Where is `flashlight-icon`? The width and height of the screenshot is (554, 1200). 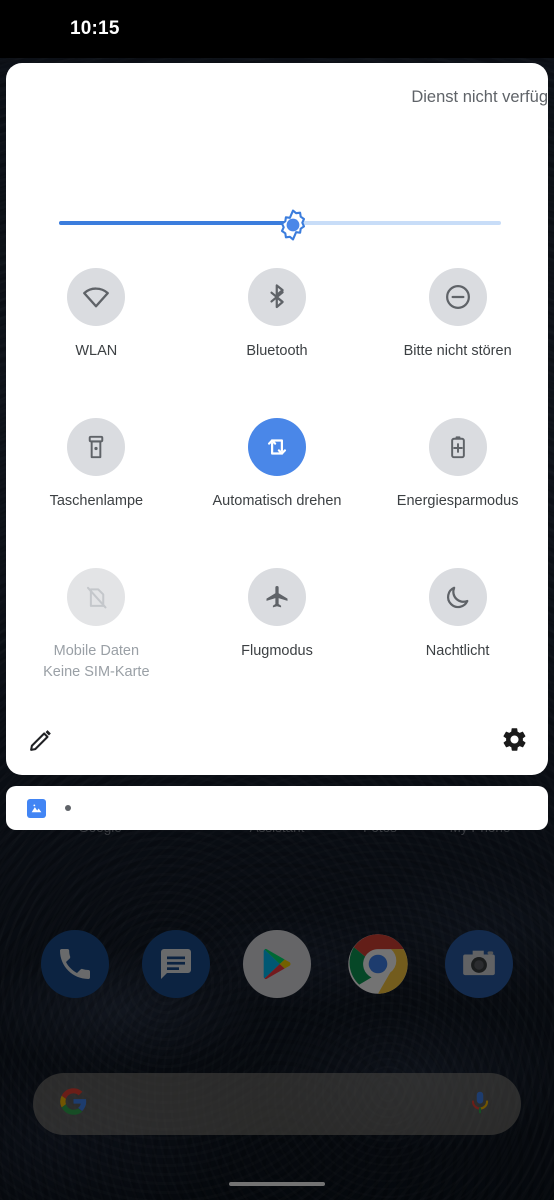
flashlight-icon is located at coordinates (96, 447).